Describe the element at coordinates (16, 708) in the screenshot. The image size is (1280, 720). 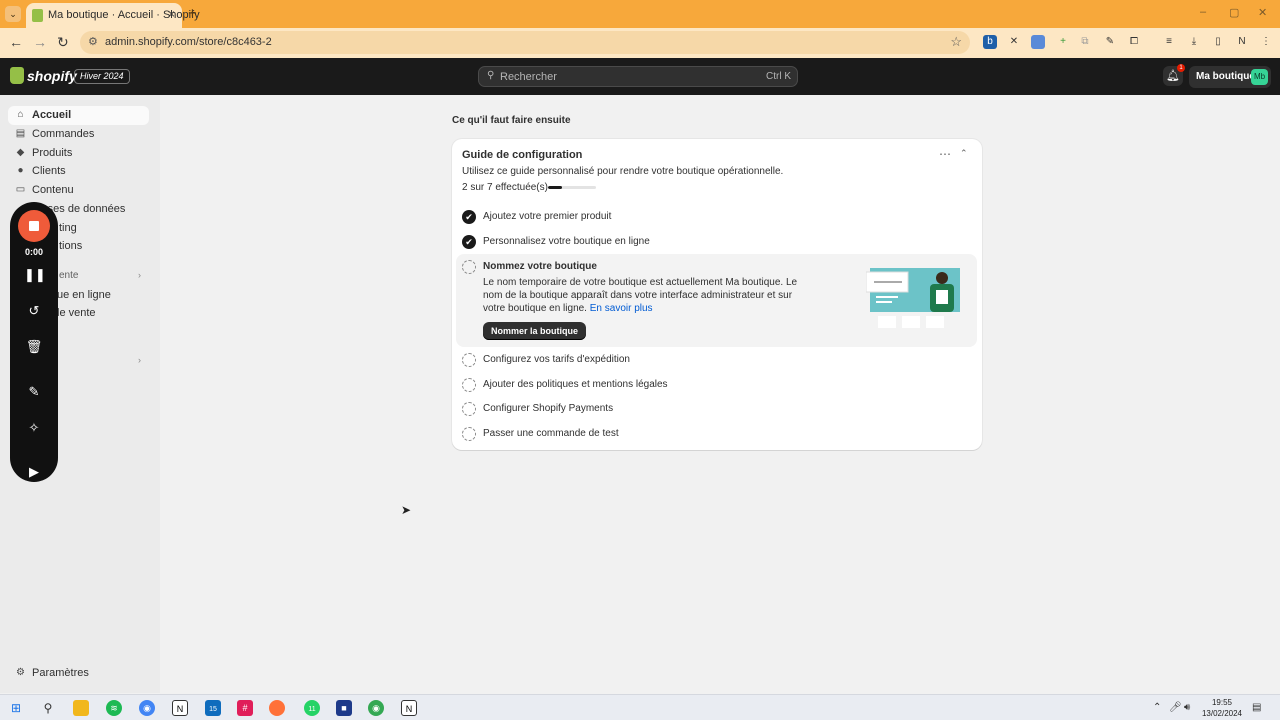
I see `windows-start-icon: ⊞` at that location.